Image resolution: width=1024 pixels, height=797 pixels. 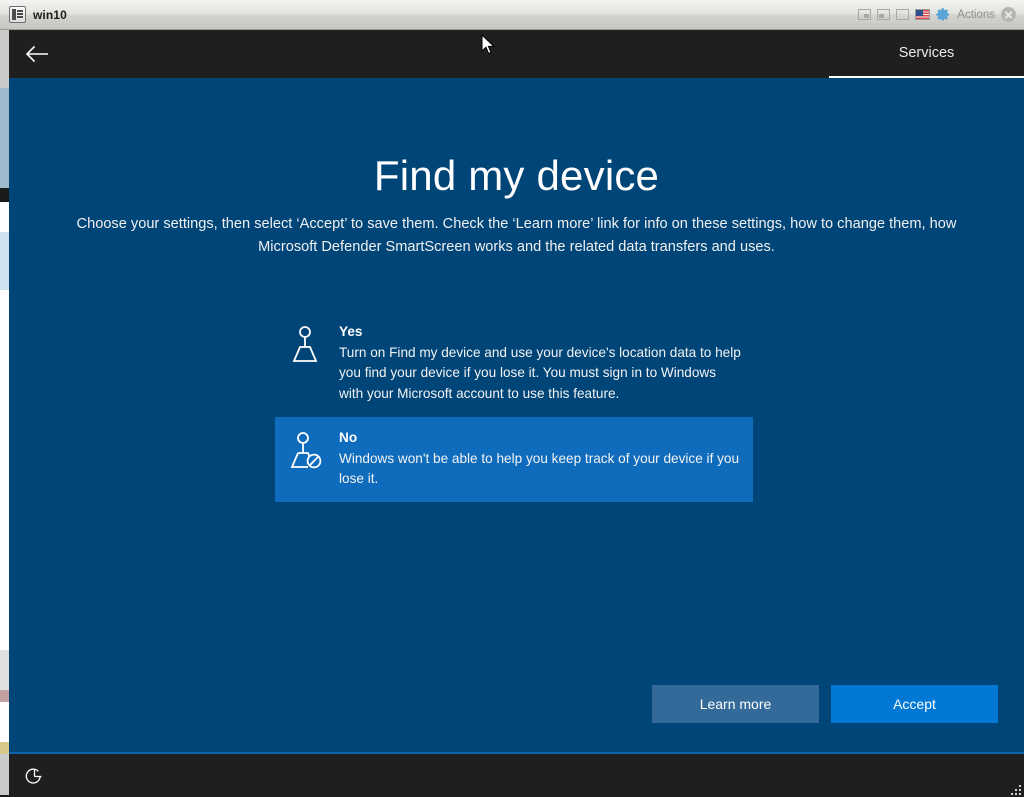 What do you see at coordinates (516, 175) in the screenshot?
I see `page-title: Find my device` at bounding box center [516, 175].